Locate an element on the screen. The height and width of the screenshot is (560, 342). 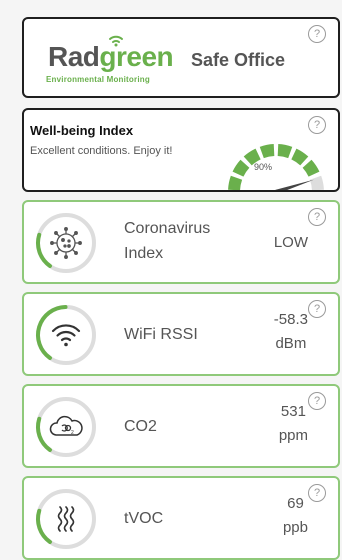
sensor-value-line1: 531 is located at coordinates (293, 411).